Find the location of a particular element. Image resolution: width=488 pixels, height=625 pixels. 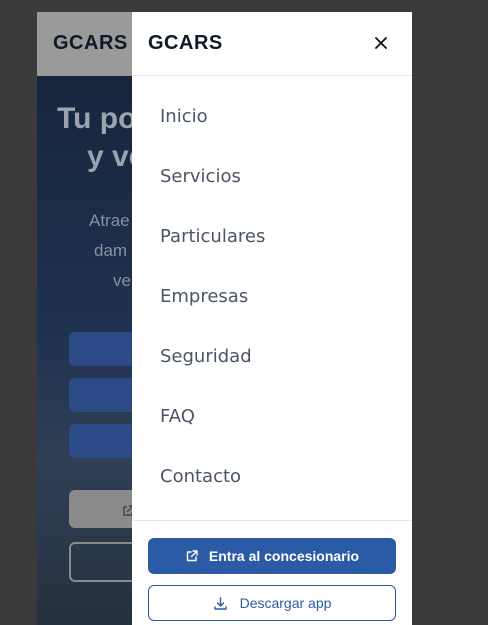

close-button is located at coordinates (381, 43).